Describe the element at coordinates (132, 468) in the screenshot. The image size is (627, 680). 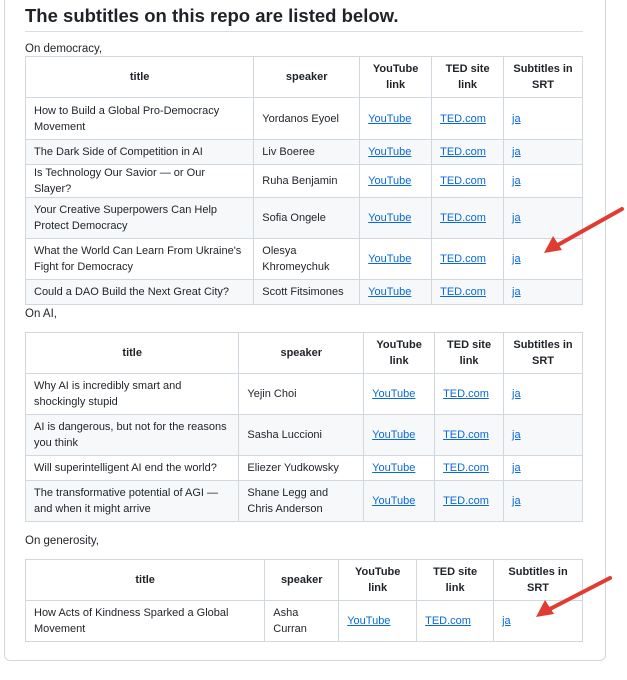
I see `talk-title: Will superintelligent AI end the world?` at that location.